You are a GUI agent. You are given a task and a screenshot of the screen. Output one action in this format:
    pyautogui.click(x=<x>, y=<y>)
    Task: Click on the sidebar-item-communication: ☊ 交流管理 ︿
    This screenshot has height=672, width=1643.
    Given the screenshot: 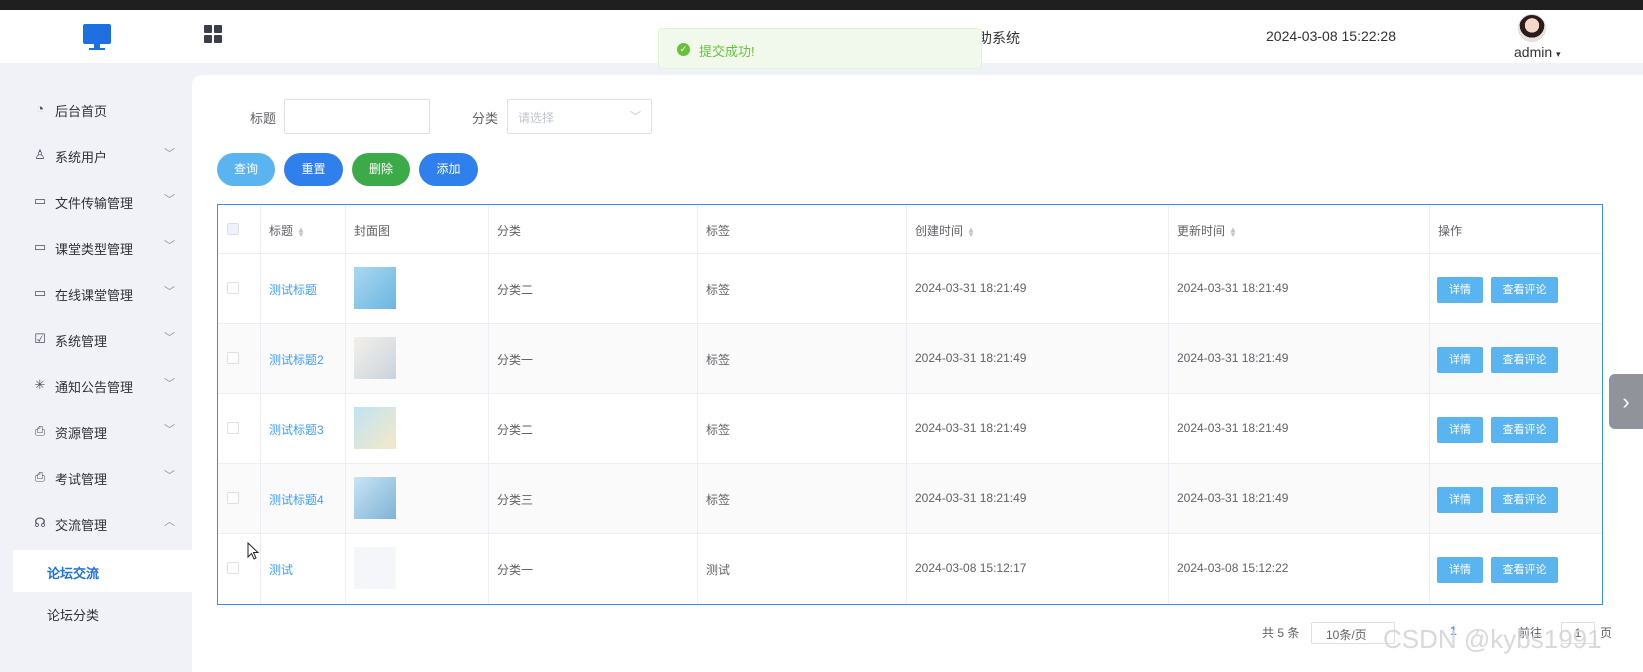 What is the action you would take?
    pyautogui.click(x=96, y=523)
    